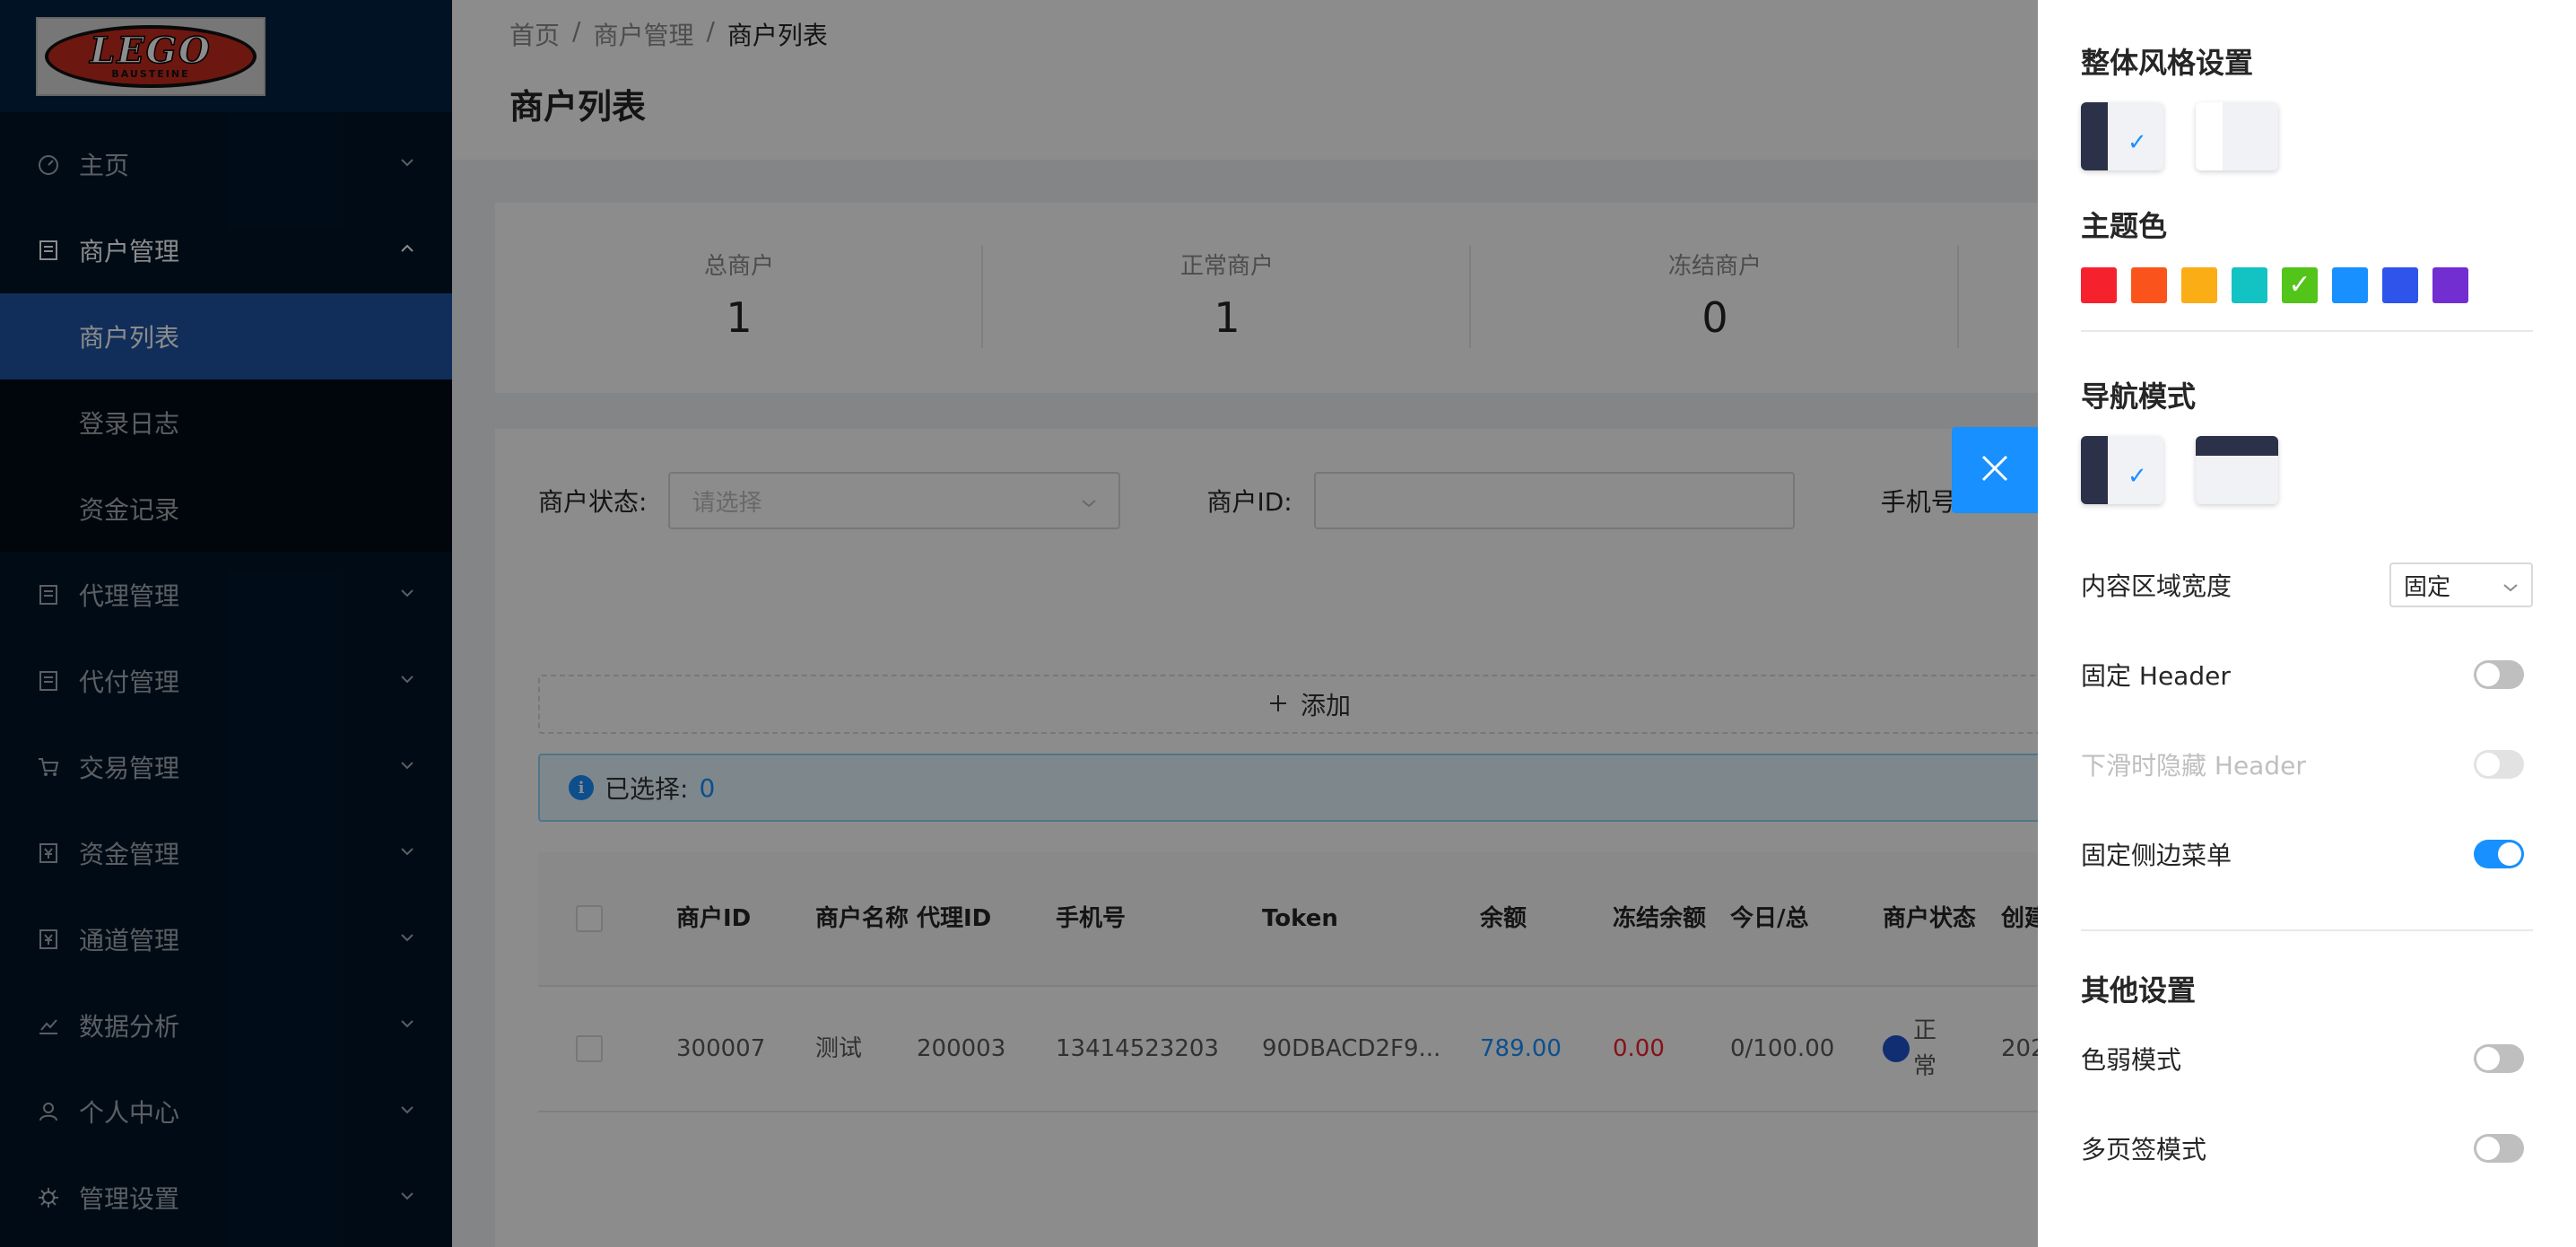 This screenshot has width=2576, height=1247. I want to click on style-options: ✓, so click(2307, 136).